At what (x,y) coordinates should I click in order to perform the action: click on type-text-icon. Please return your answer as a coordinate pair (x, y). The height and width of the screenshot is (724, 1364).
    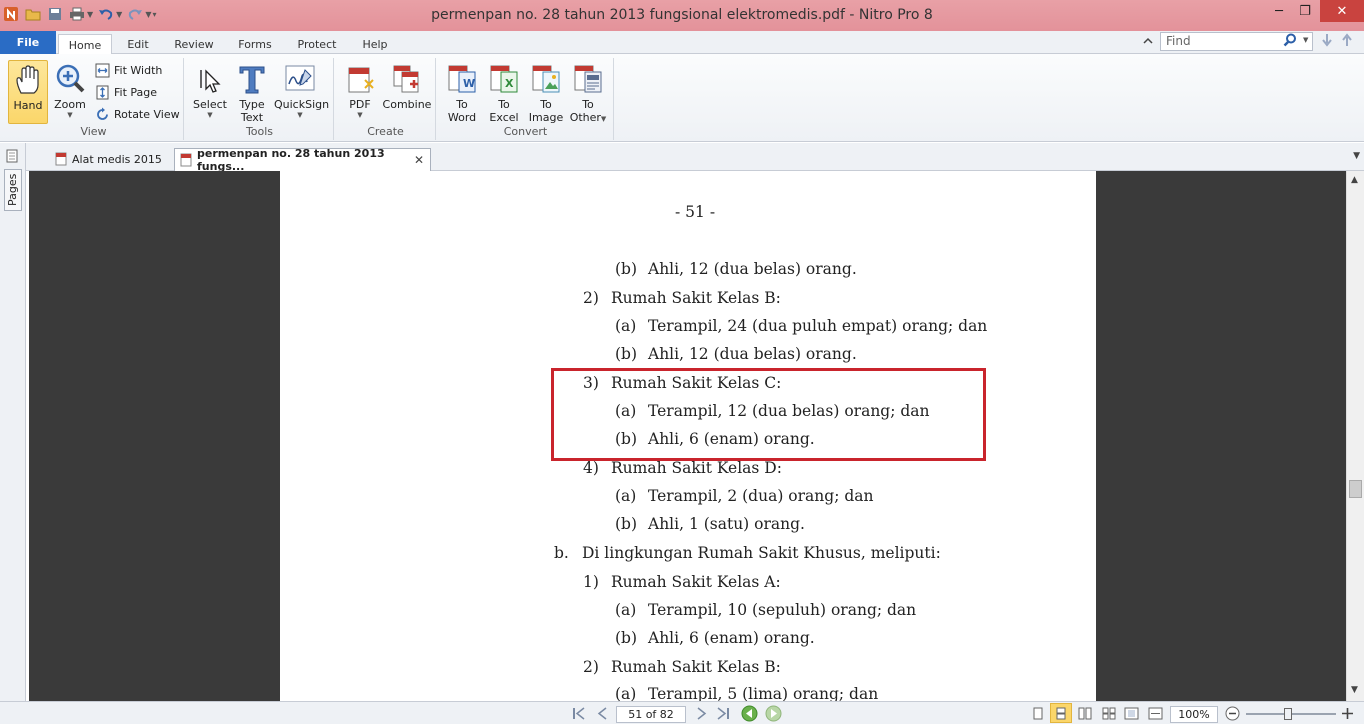
    Looking at the image, I should click on (252, 79).